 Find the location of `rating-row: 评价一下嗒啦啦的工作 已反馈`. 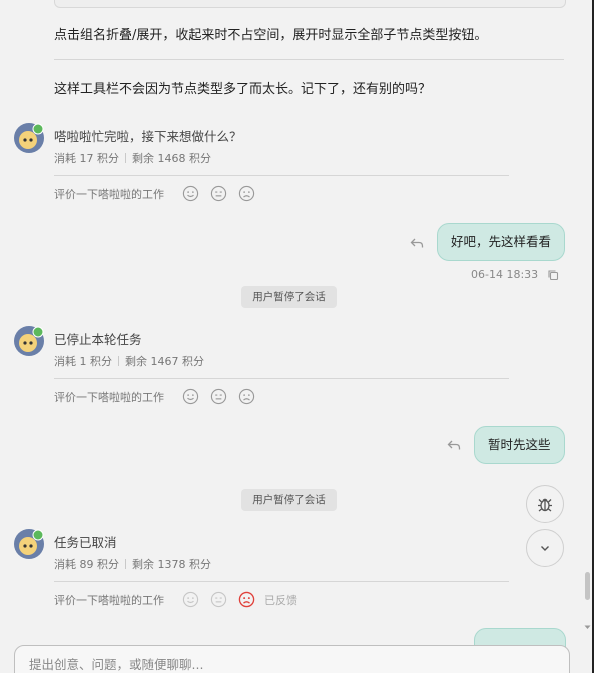

rating-row: 评价一下嗒啦啦的工作 已反馈 is located at coordinates (175, 599).